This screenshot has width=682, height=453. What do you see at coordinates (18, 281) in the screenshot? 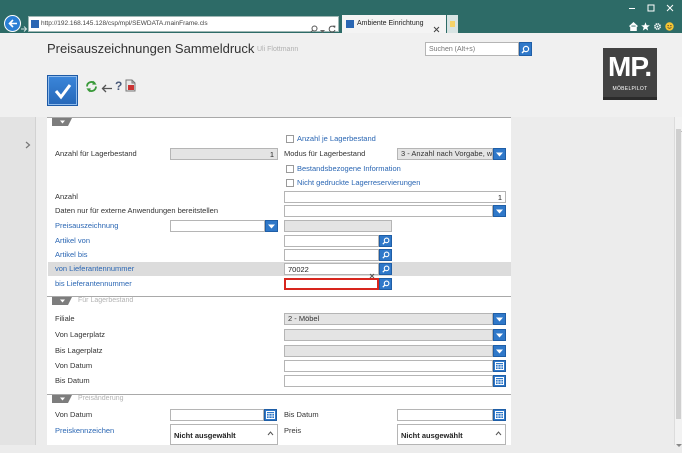
I see `side-panel-collapsed` at bounding box center [18, 281].